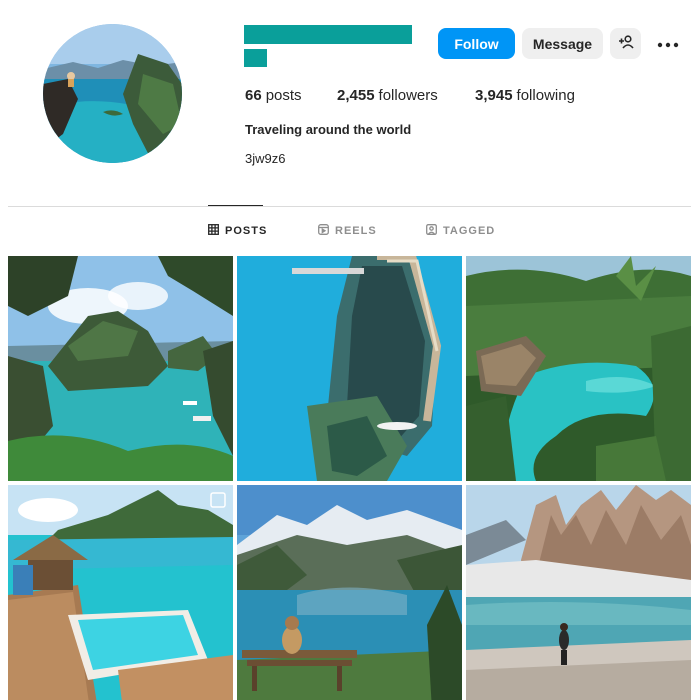 The image size is (700, 700). What do you see at coordinates (494, 95) in the screenshot?
I see `following-count: 3,945` at bounding box center [494, 95].